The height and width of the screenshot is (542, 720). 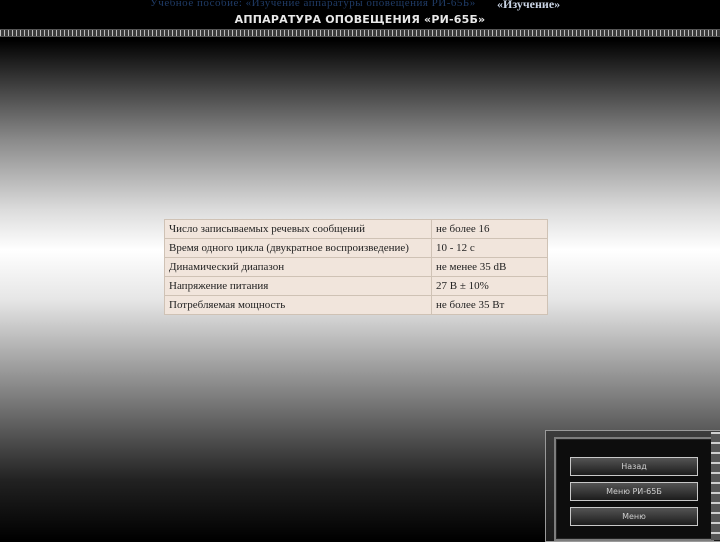 I want to click on navigation-panel: Назад Меню РИ-65Б Меню, so click(x=632, y=486).